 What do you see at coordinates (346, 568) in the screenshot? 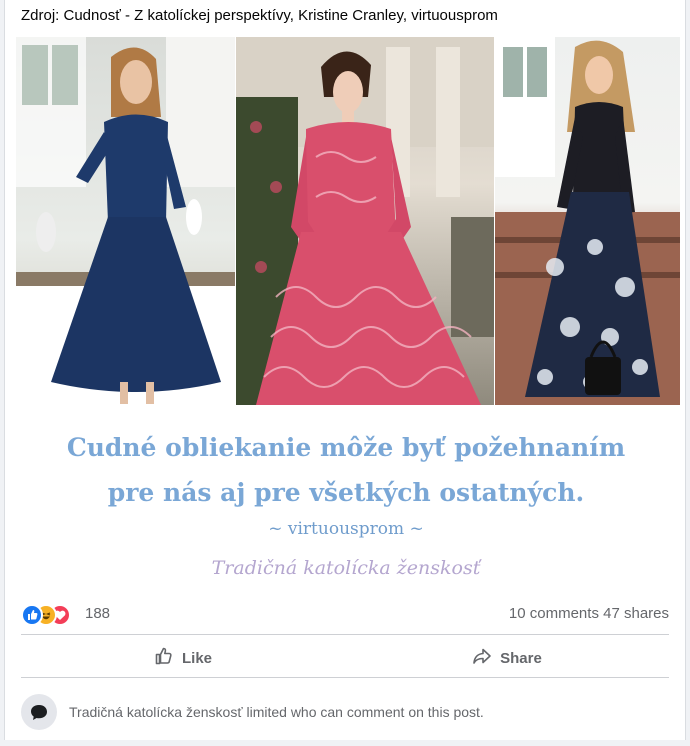
I see `image-brand-watermark: Tradičná katolícka ženskosť` at bounding box center [346, 568].